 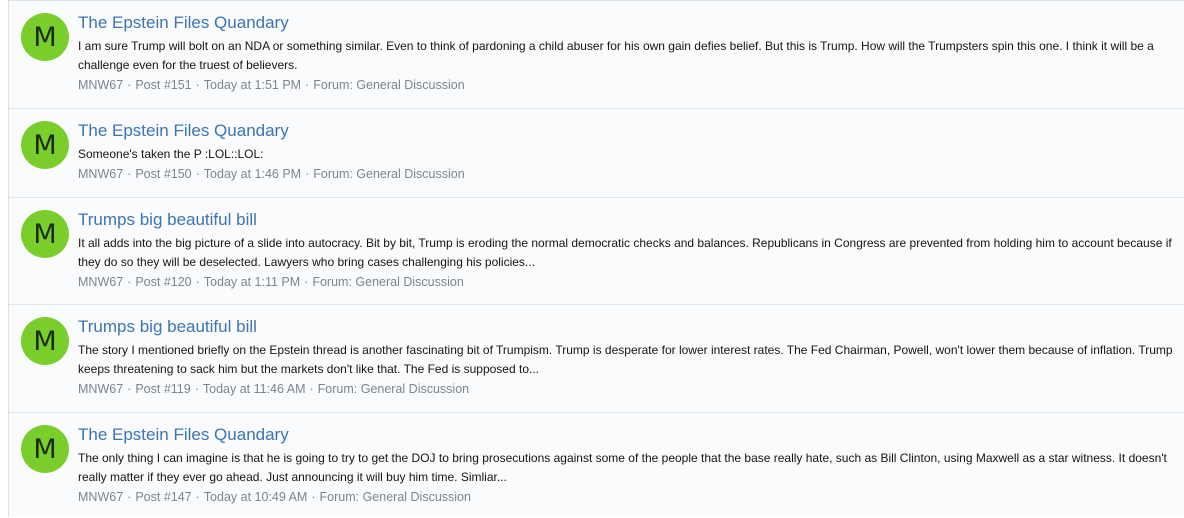 I want to click on post-number-link: Post #119, so click(x=162, y=389).